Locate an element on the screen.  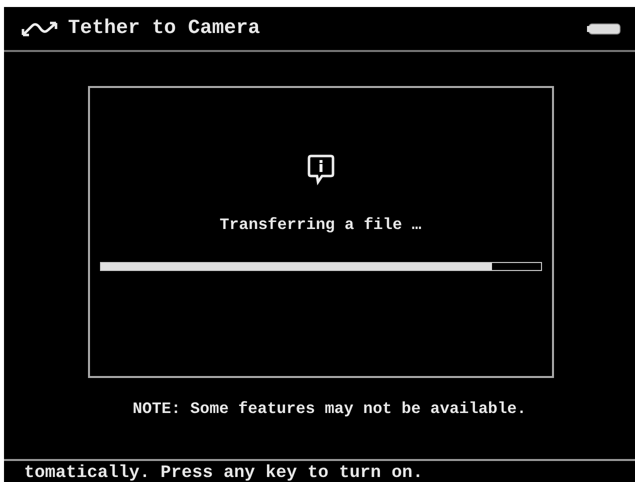
note-text: NOTE: Some features may not be available. is located at coordinates (329, 409).